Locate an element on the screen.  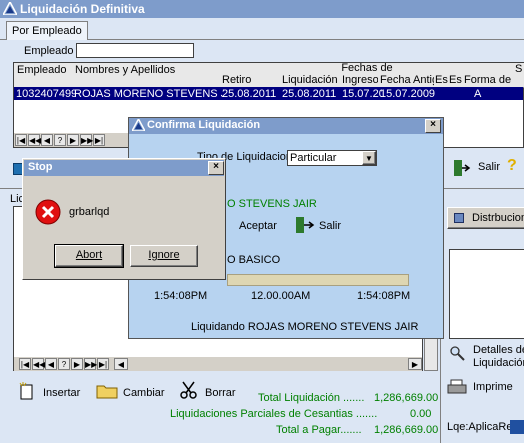
tab-bar: Por Empleado is located at coordinates (262, 29).